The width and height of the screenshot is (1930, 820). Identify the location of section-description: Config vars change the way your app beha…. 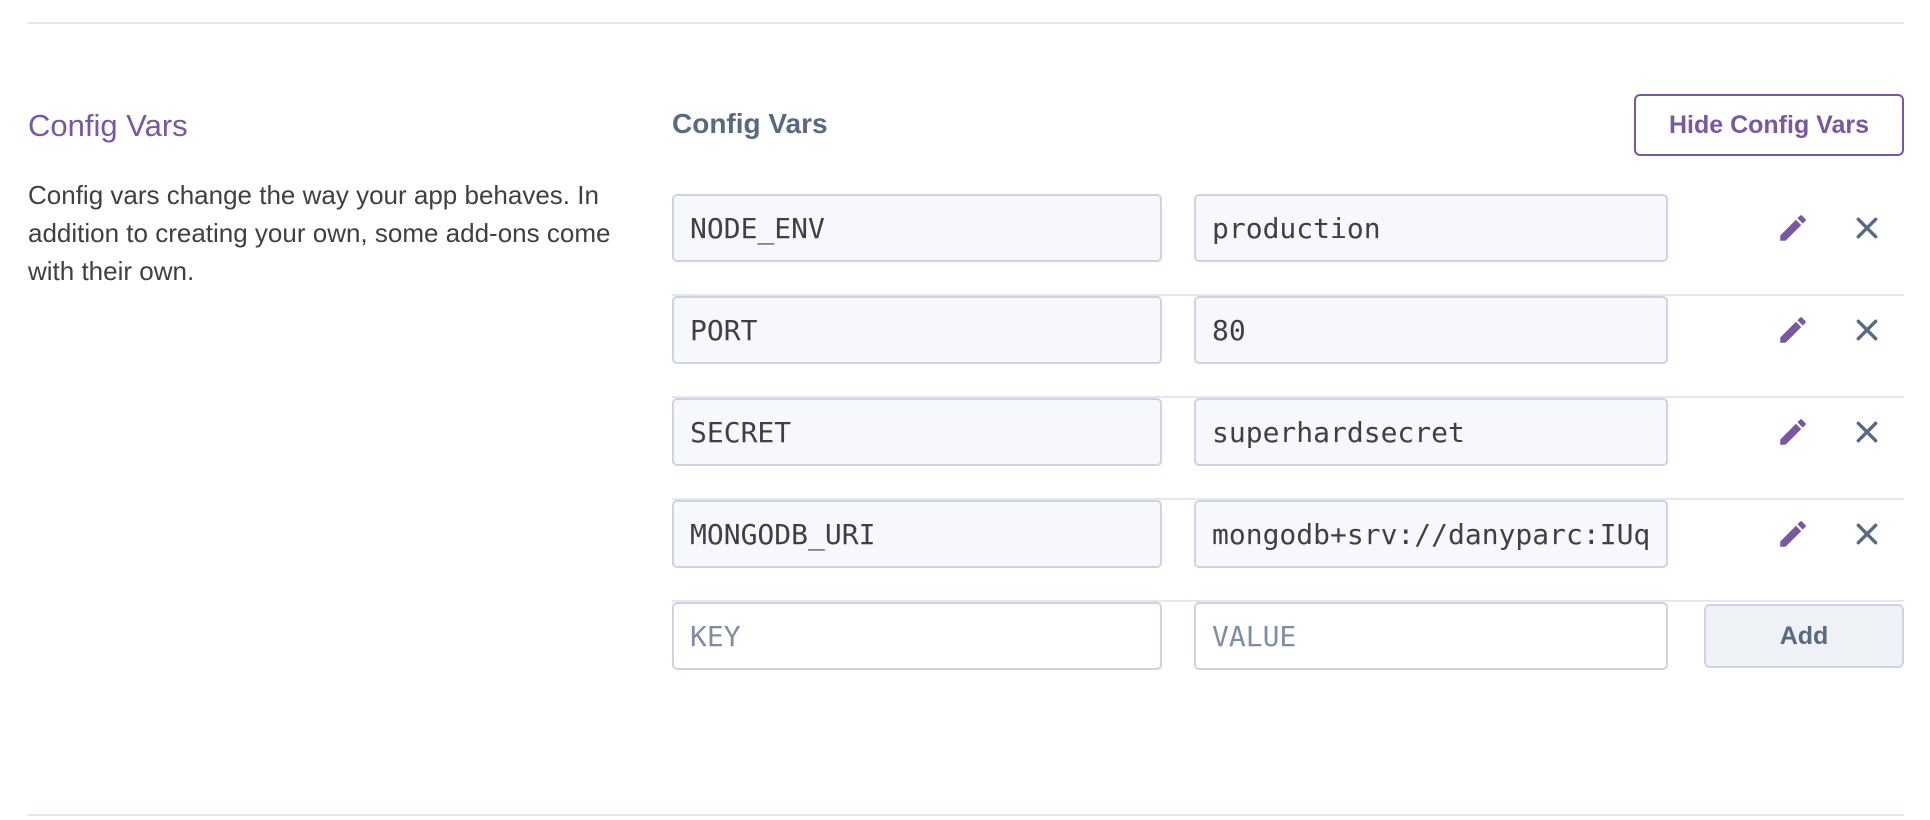
(319, 233).